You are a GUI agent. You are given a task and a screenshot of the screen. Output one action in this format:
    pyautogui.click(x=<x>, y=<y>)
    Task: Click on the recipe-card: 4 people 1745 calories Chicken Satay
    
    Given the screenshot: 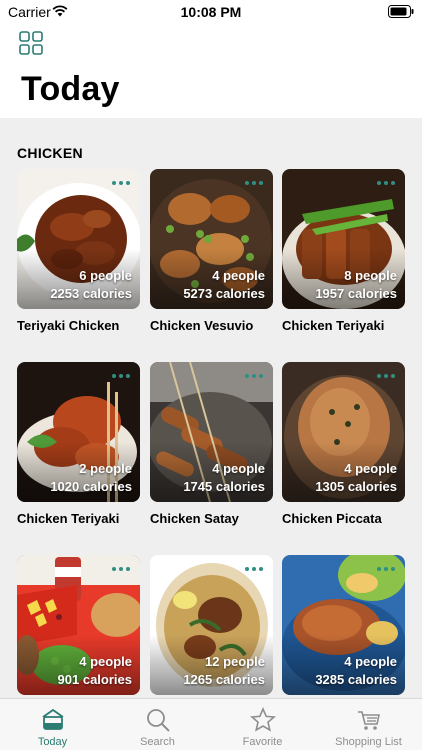 What is the action you would take?
    pyautogui.click(x=211, y=444)
    